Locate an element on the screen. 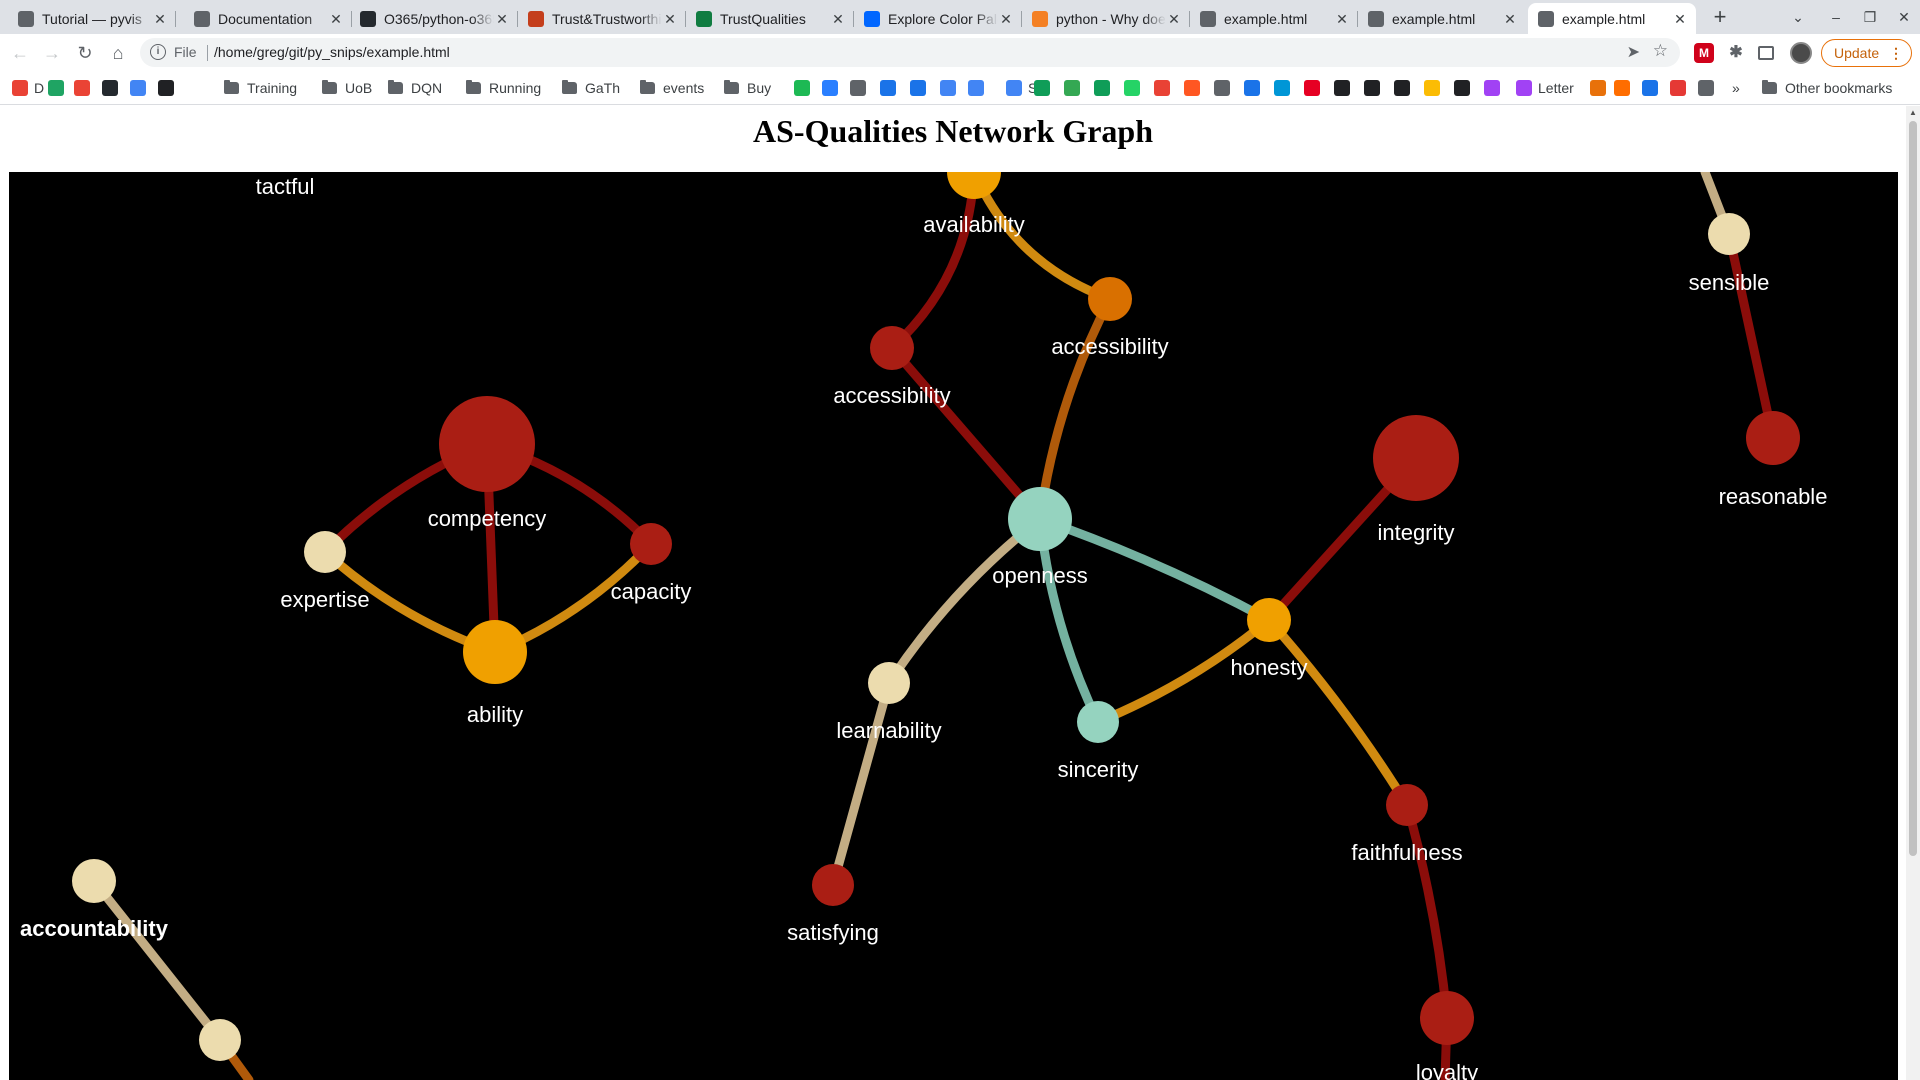 The height and width of the screenshot is (1080, 1920). bookmark-folder: DQN is located at coordinates (415, 88).